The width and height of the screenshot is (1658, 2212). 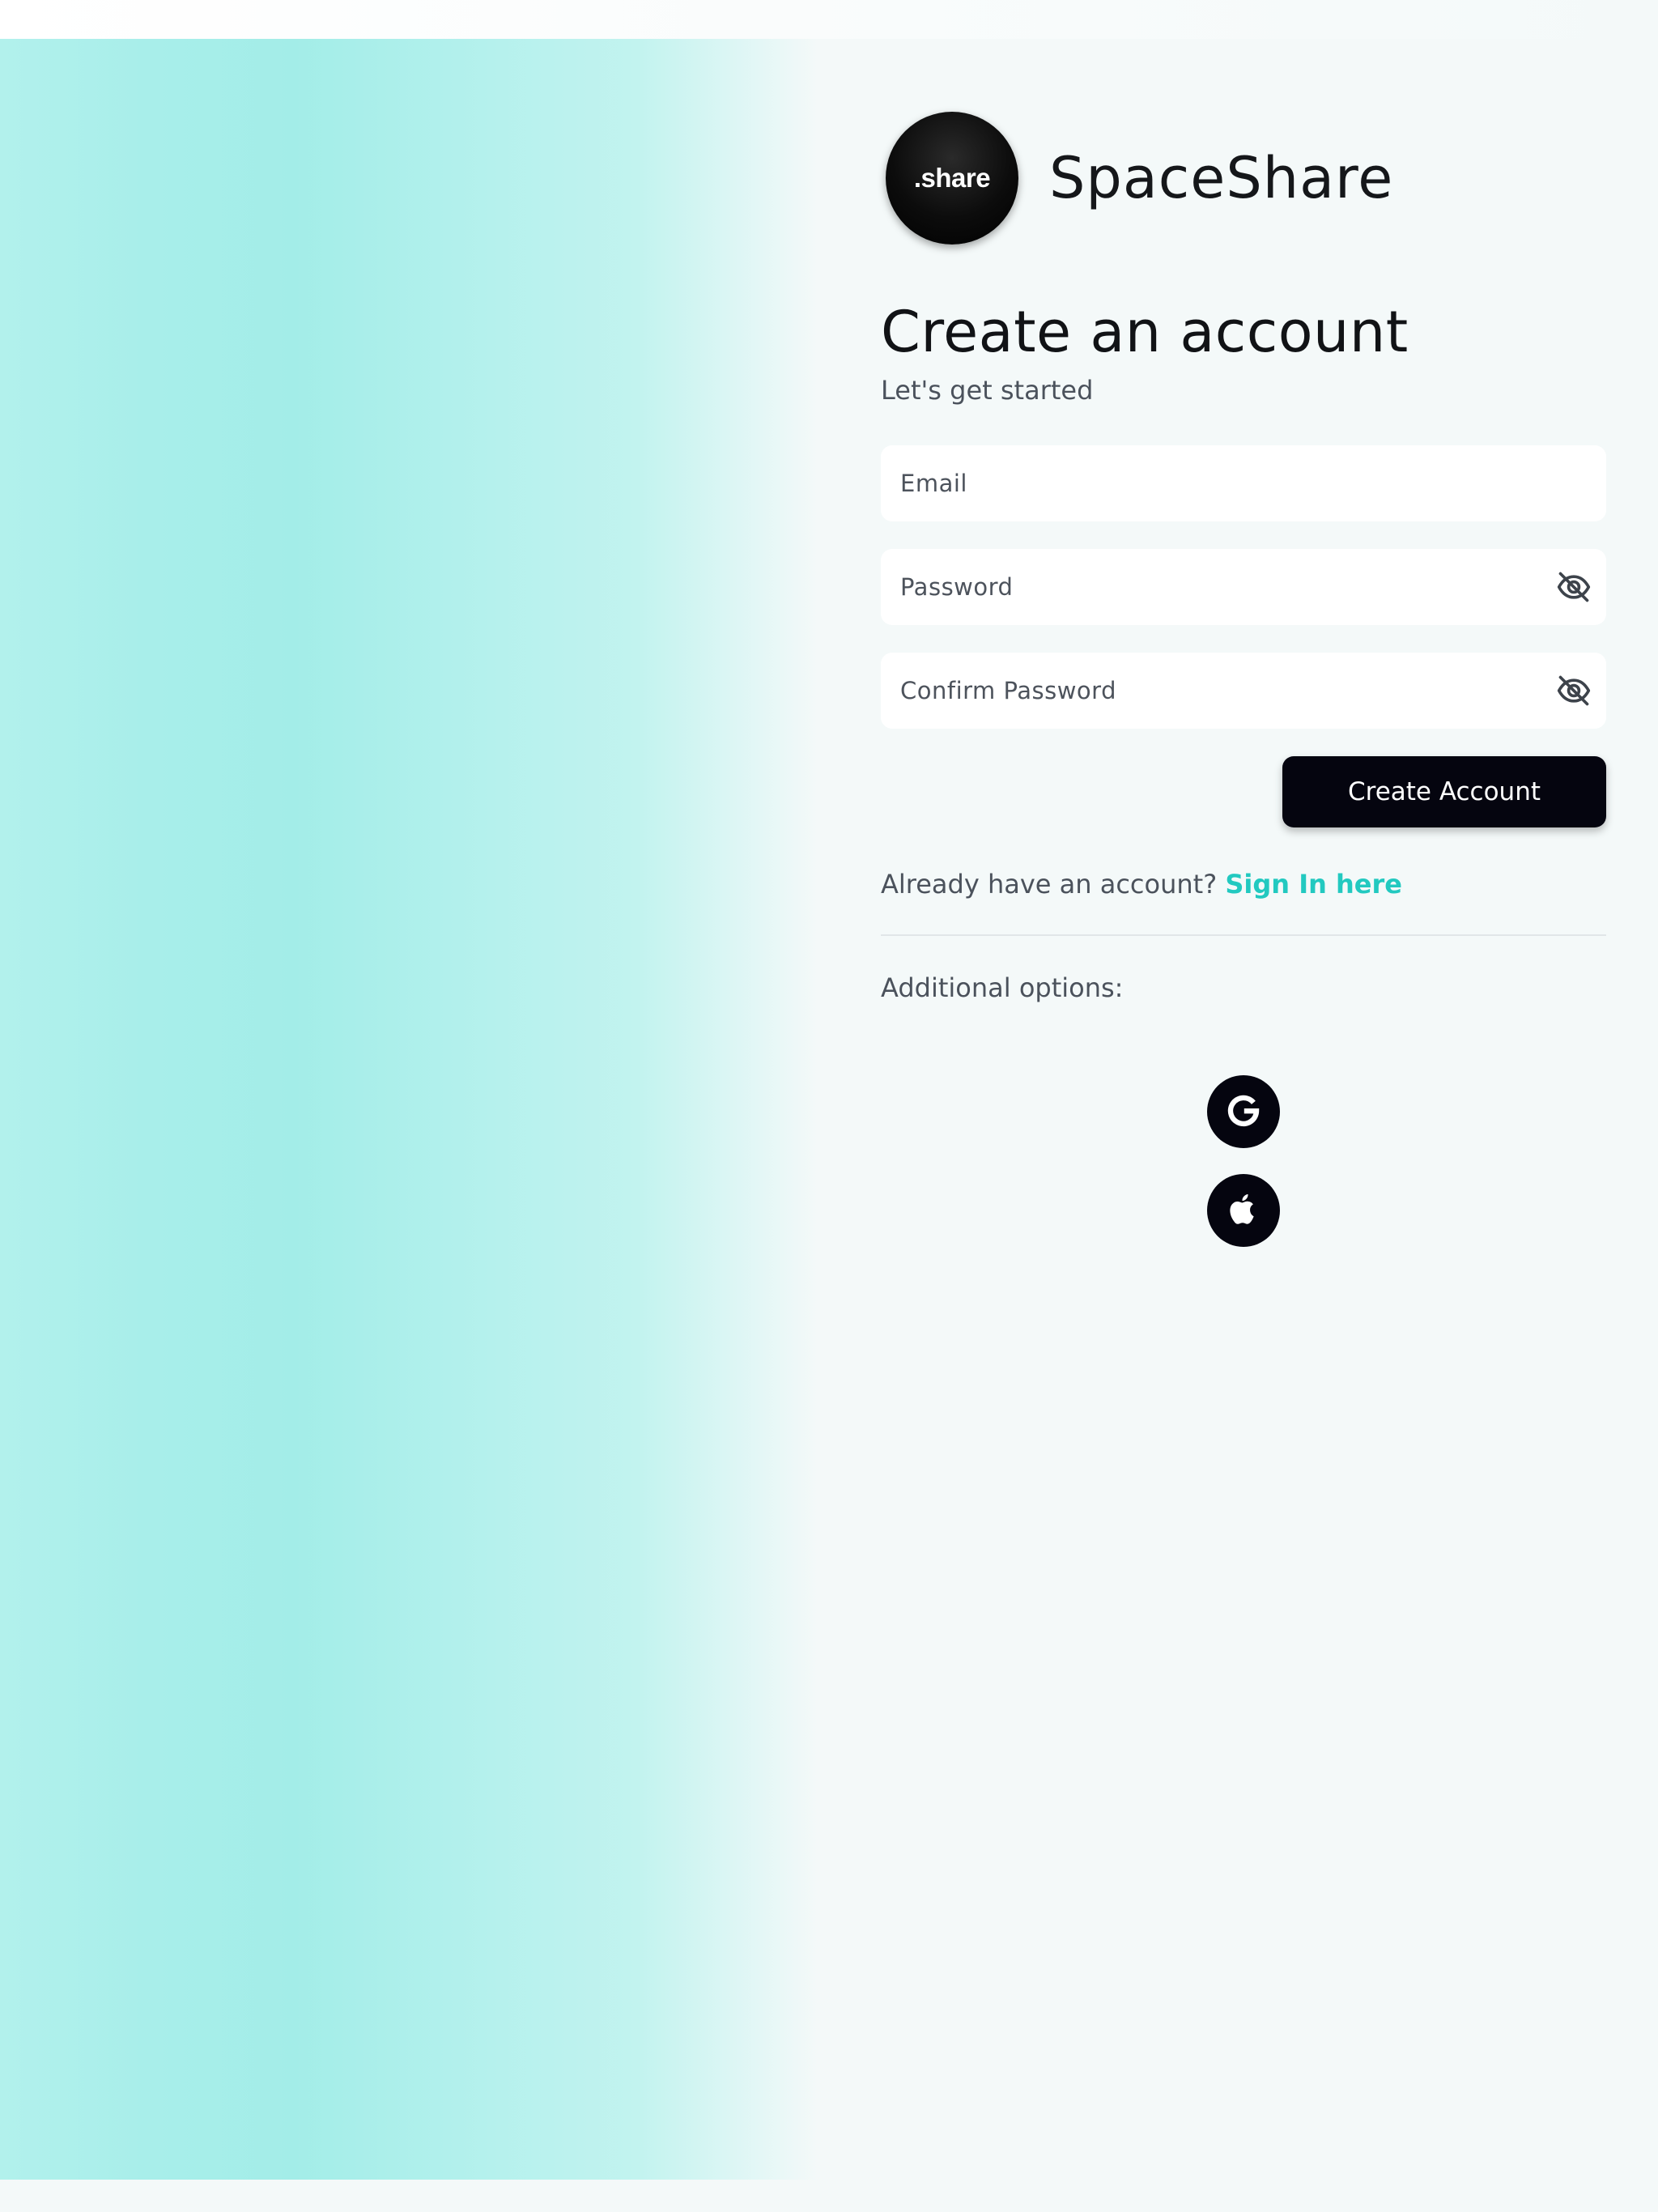 What do you see at coordinates (1243, 791) in the screenshot?
I see `submit-row: Create Account` at bounding box center [1243, 791].